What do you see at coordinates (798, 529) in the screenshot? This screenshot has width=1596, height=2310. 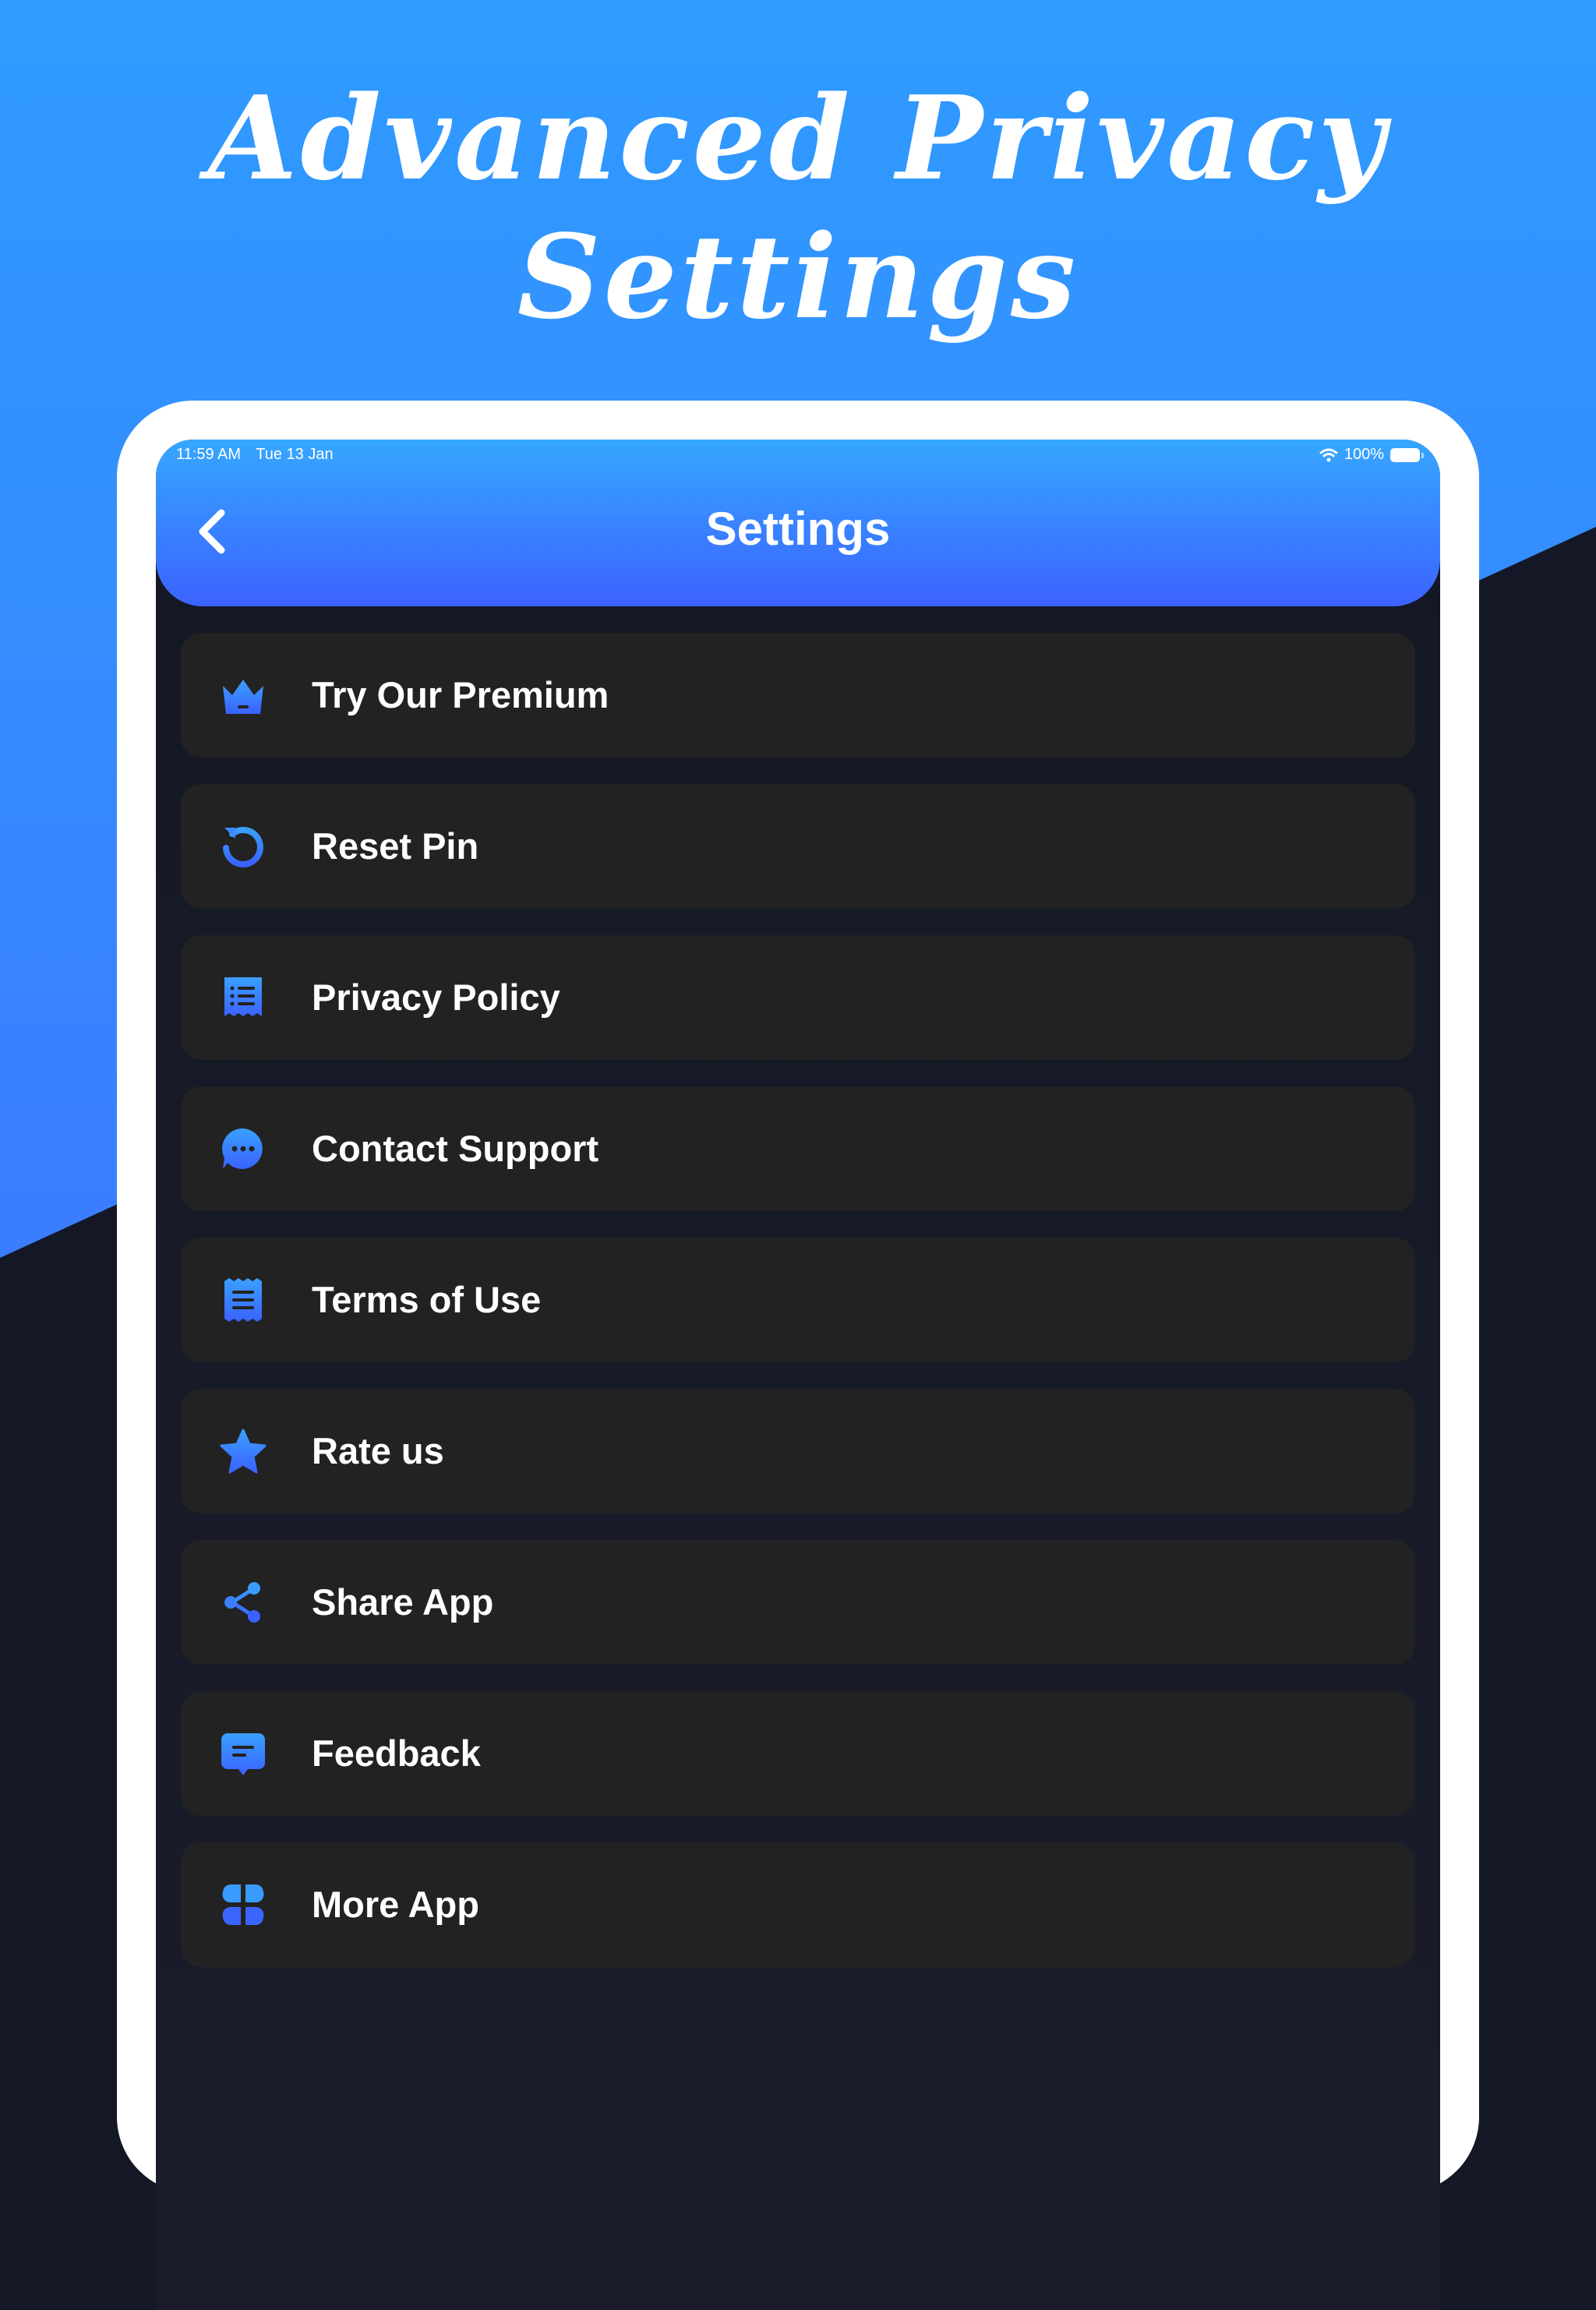 I see `page-title: Settings` at bounding box center [798, 529].